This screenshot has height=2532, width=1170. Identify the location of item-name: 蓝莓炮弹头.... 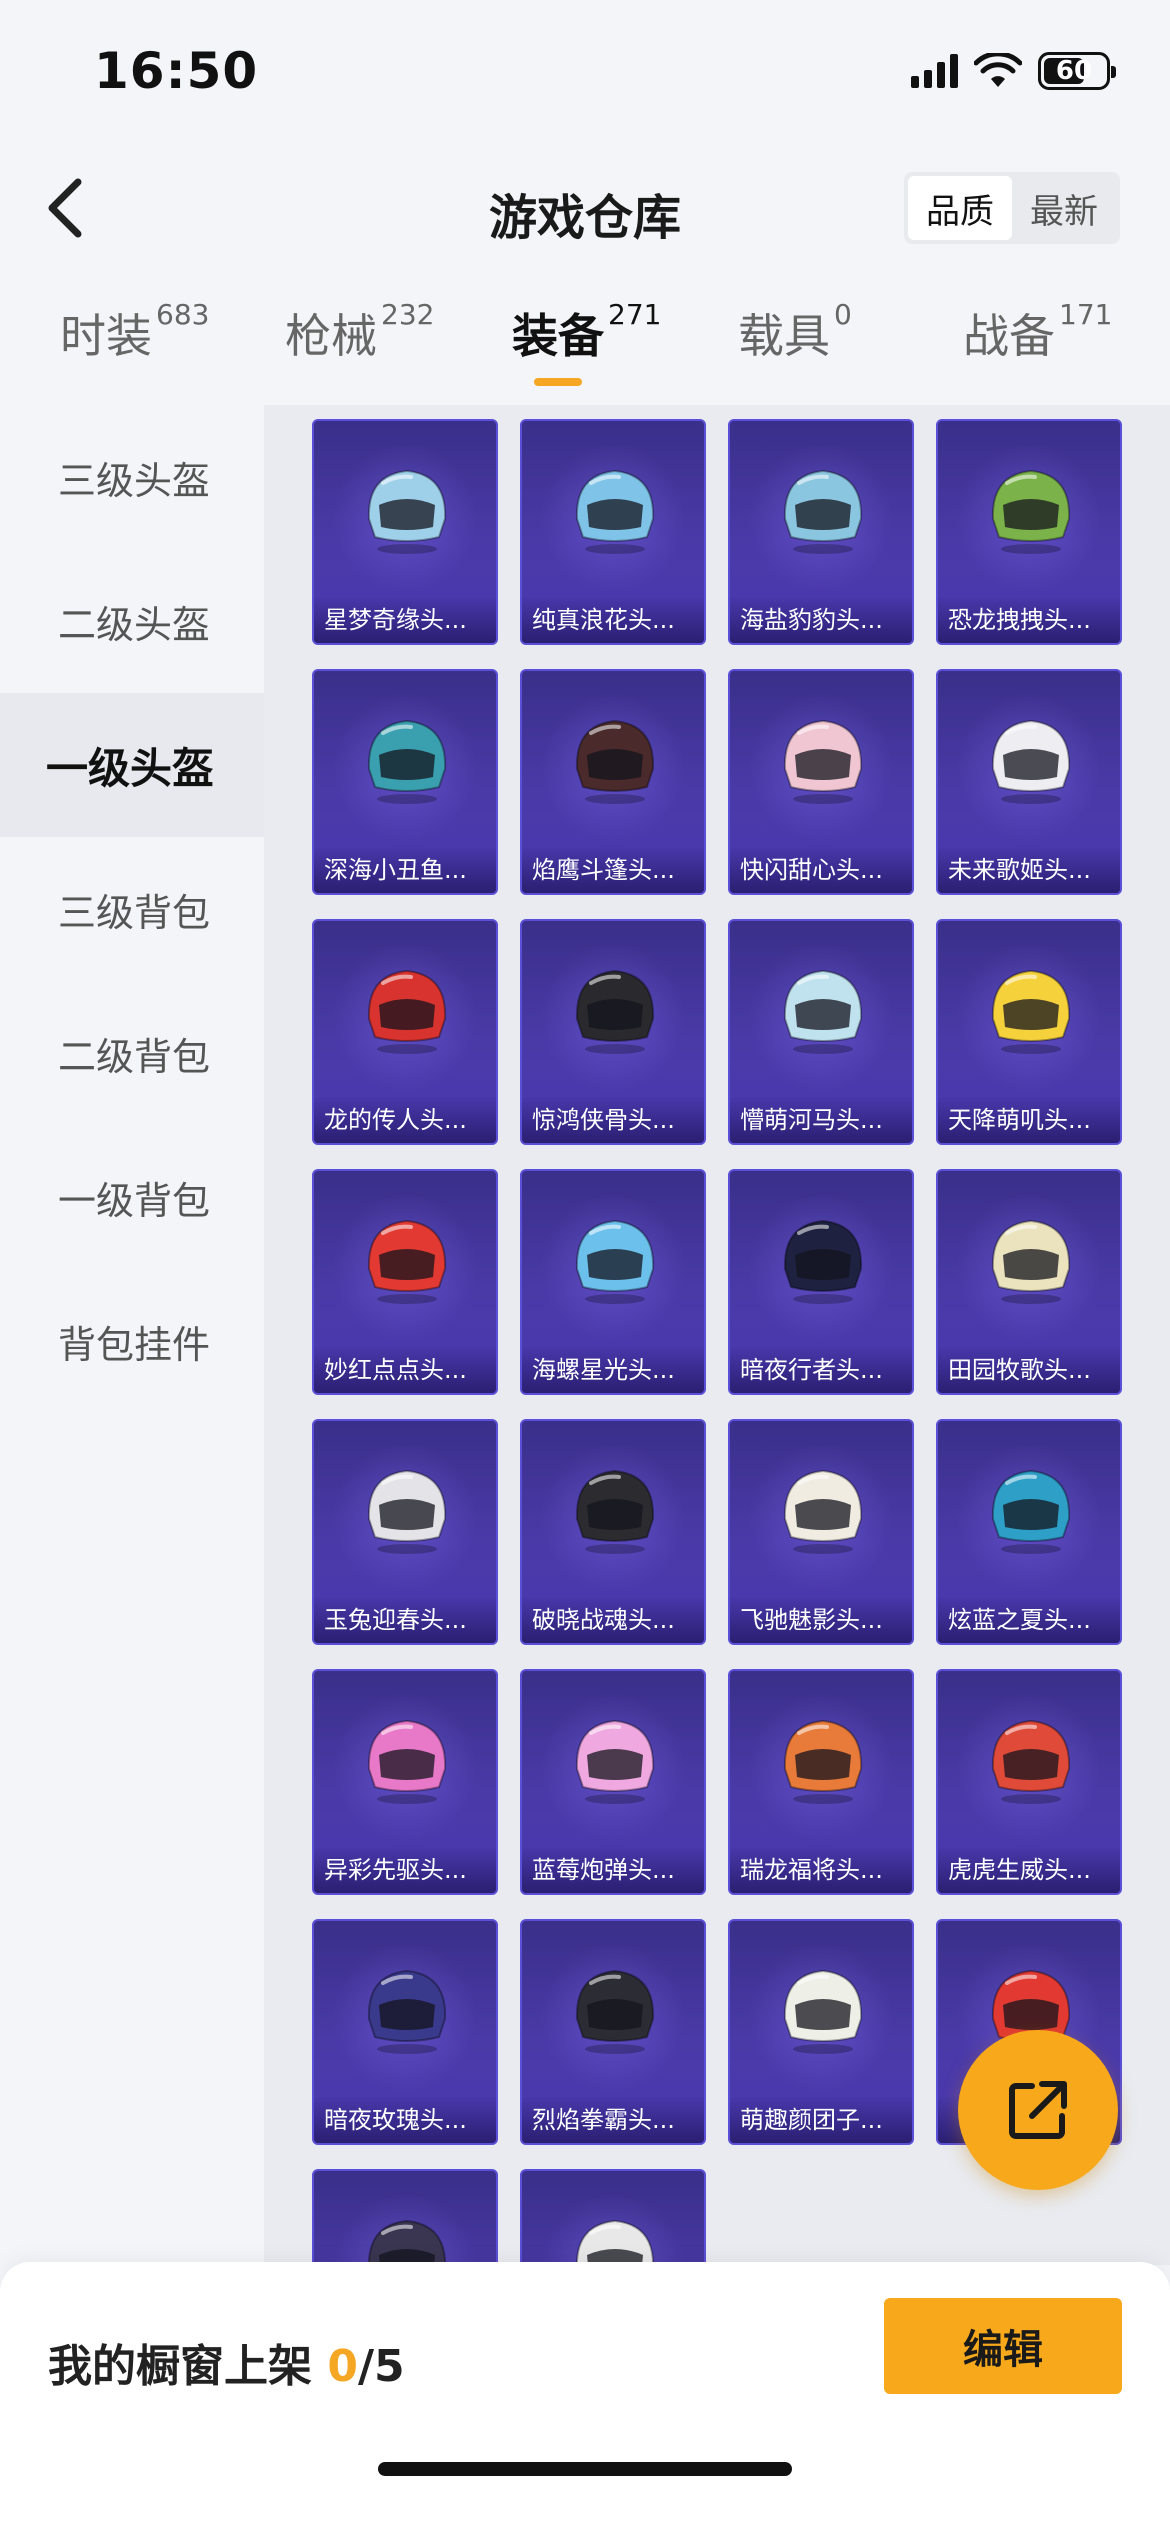
(613, 1870).